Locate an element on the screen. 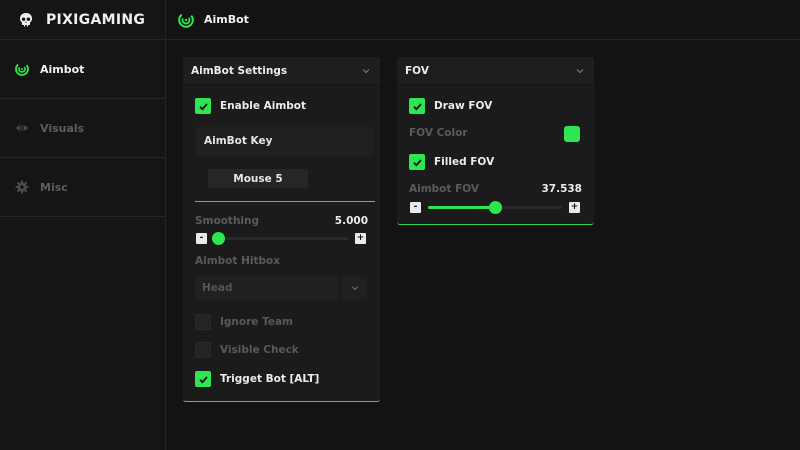 The width and height of the screenshot is (800, 450). aimbot-fov-value: 37.538 is located at coordinates (561, 189).